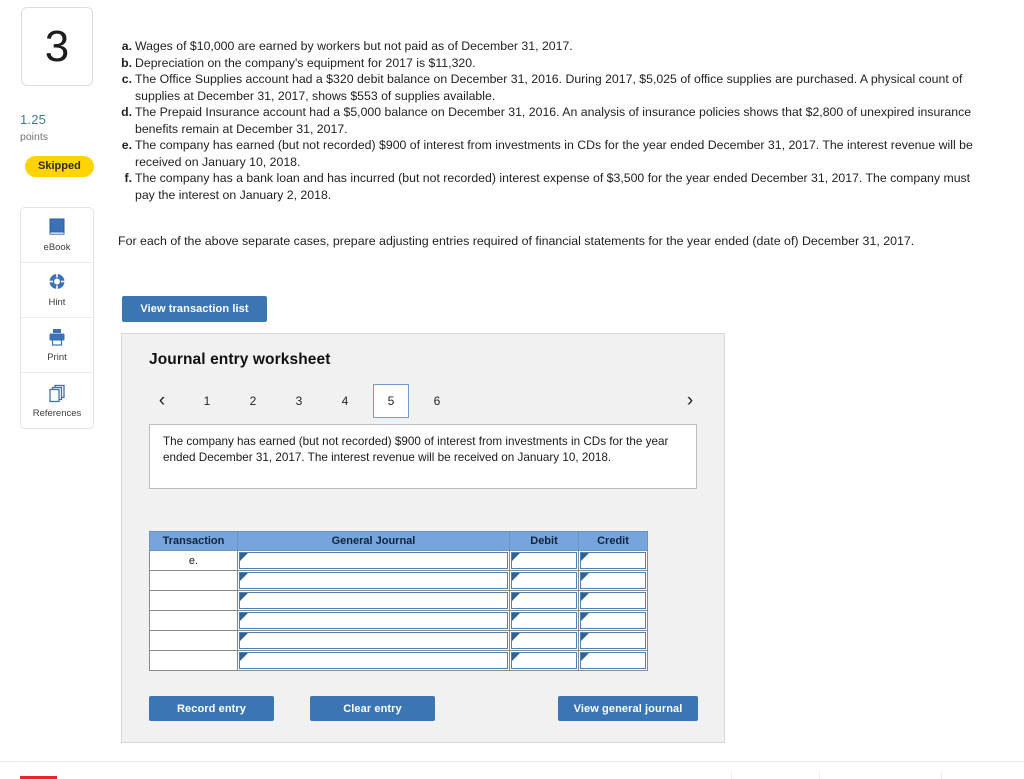 This screenshot has width=1024, height=779. I want to click on case-letter: b., so click(126, 62).